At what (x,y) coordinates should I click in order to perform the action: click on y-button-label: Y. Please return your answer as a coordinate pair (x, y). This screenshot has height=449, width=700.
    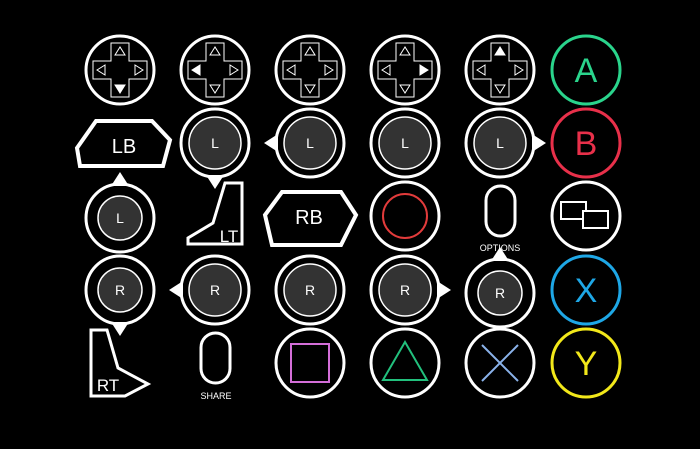
    Looking at the image, I should click on (586, 364).